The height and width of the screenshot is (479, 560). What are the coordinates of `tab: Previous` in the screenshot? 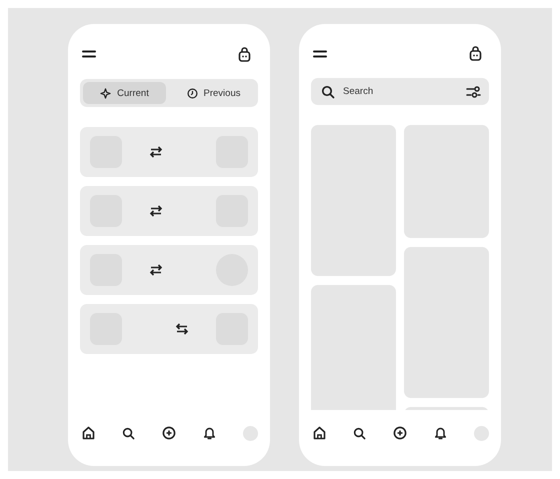 It's located at (213, 93).